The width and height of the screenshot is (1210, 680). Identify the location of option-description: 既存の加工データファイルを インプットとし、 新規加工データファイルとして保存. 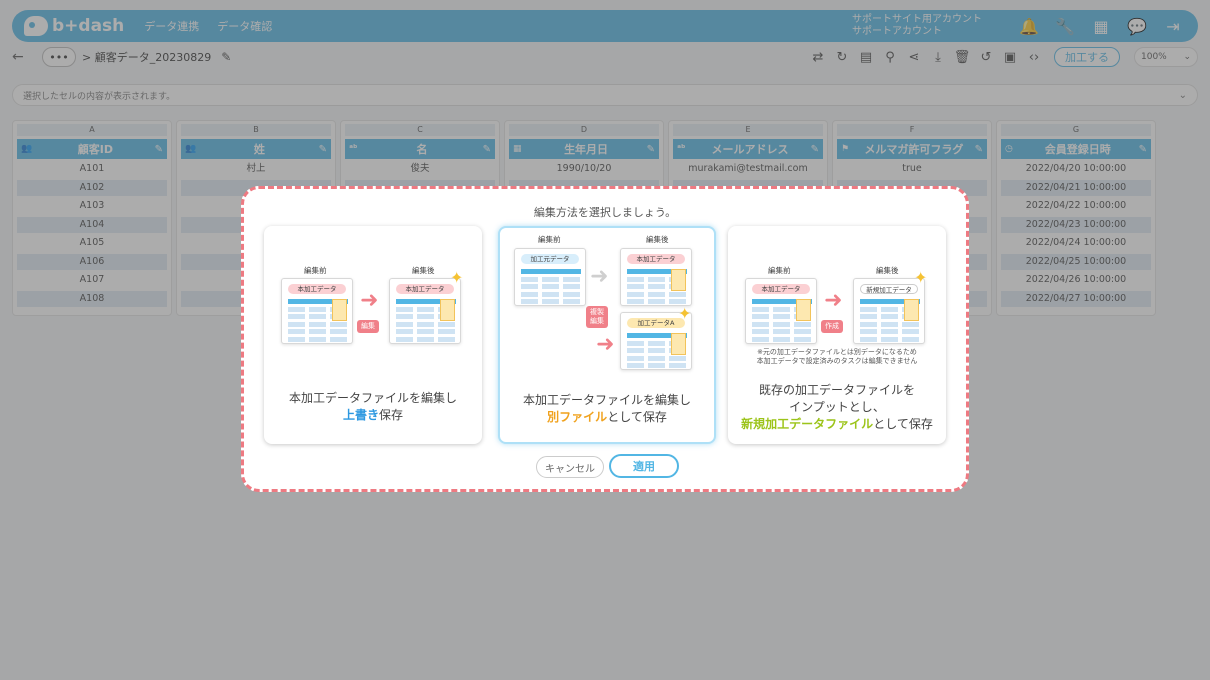
(837, 407).